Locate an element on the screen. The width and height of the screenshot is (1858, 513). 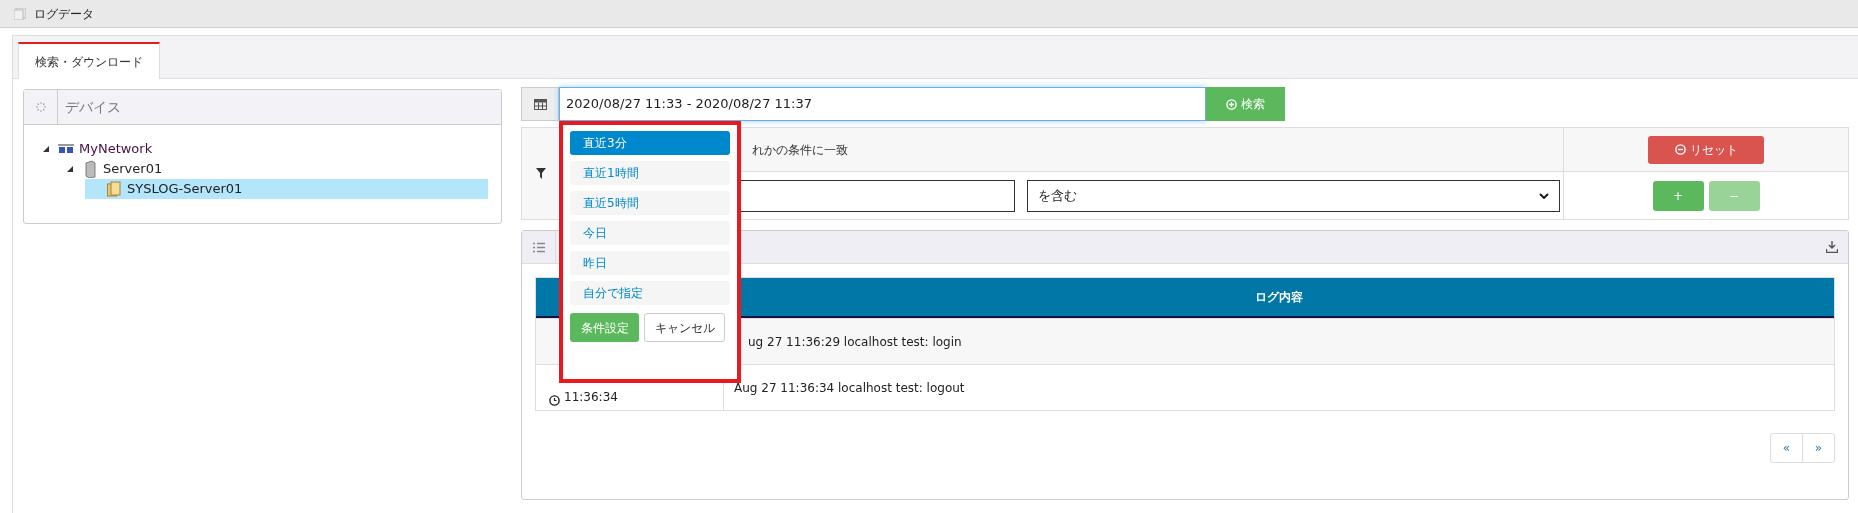
match-condition-text: れかの条件に一致 is located at coordinates (800, 150).